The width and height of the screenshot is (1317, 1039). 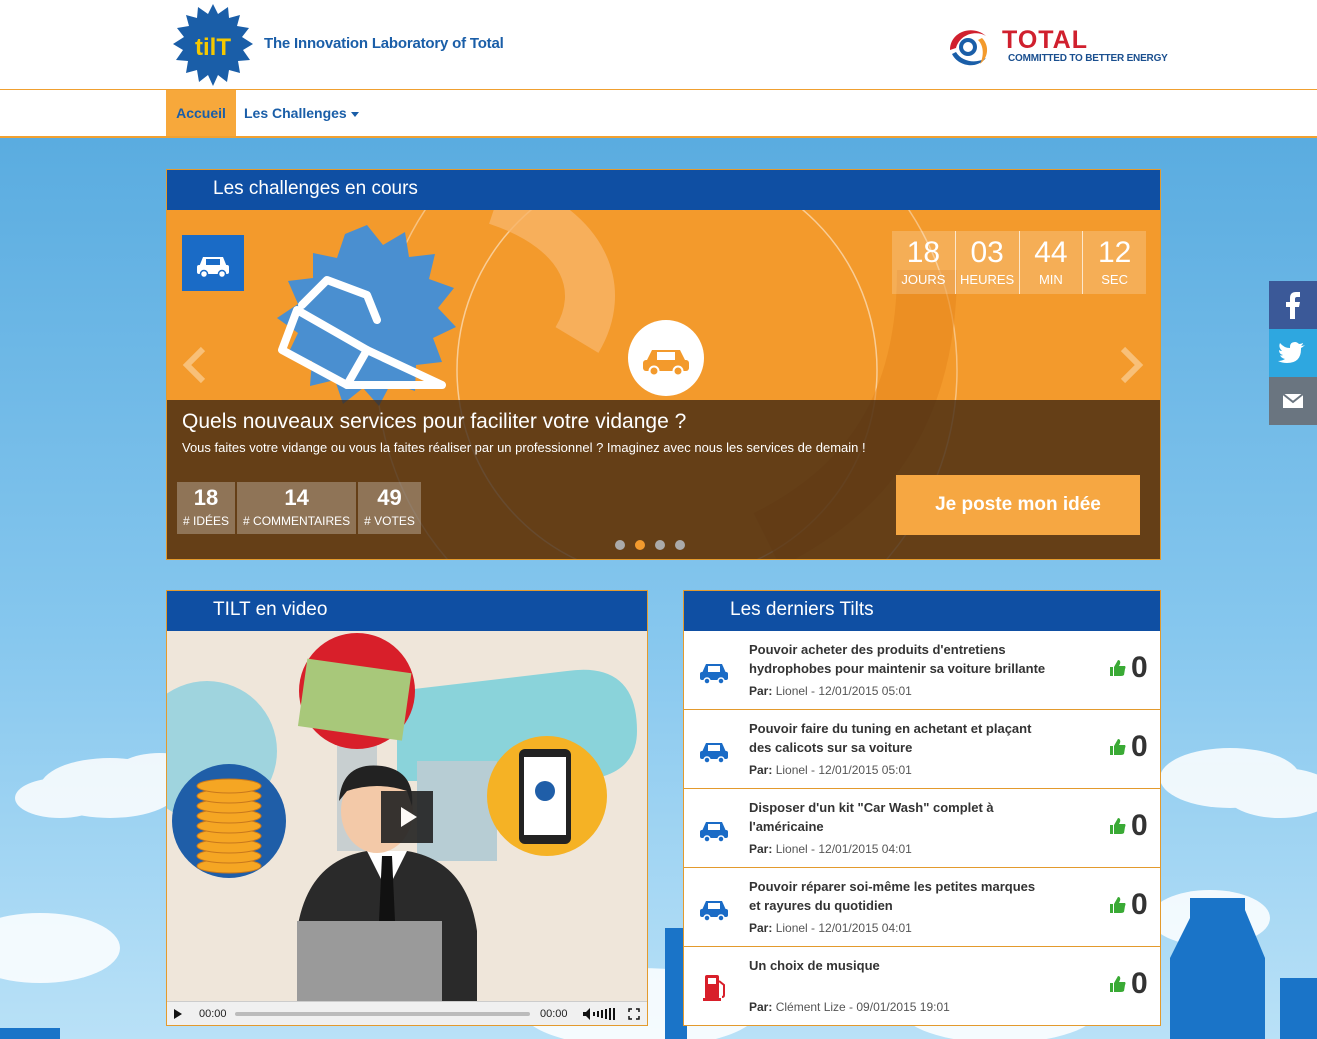 I want to click on challenge-stats: 18 # IDÉES 14 # COMMENTAIRES 49 # VOTES, so click(x=300, y=508).